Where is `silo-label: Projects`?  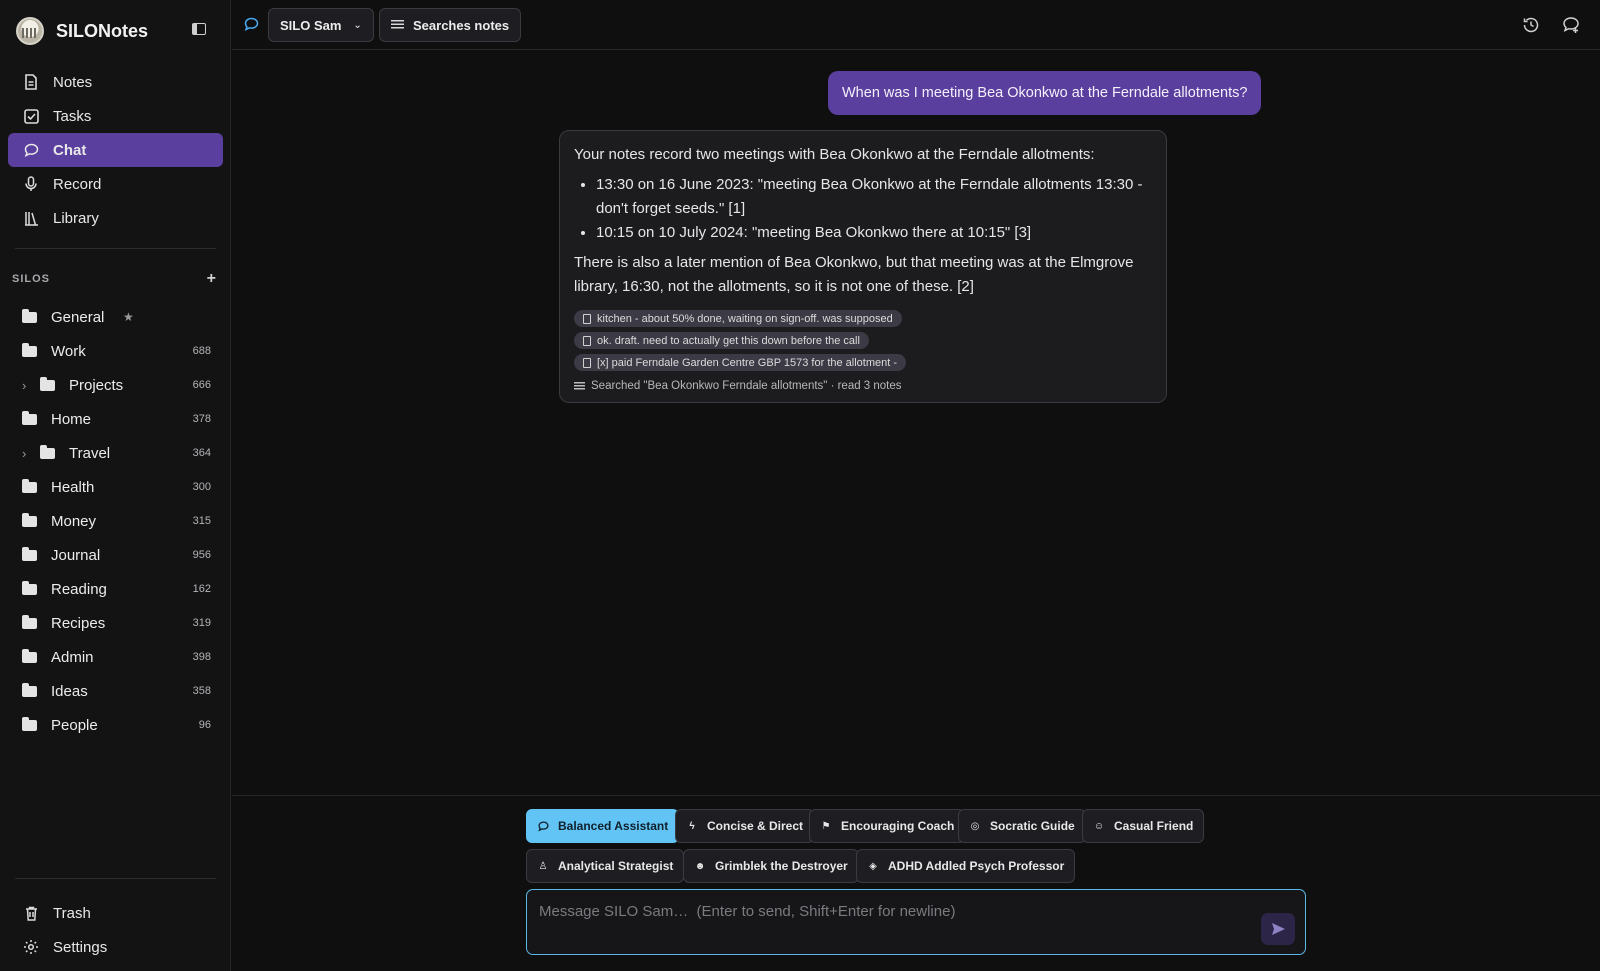 silo-label: Projects is located at coordinates (96, 385).